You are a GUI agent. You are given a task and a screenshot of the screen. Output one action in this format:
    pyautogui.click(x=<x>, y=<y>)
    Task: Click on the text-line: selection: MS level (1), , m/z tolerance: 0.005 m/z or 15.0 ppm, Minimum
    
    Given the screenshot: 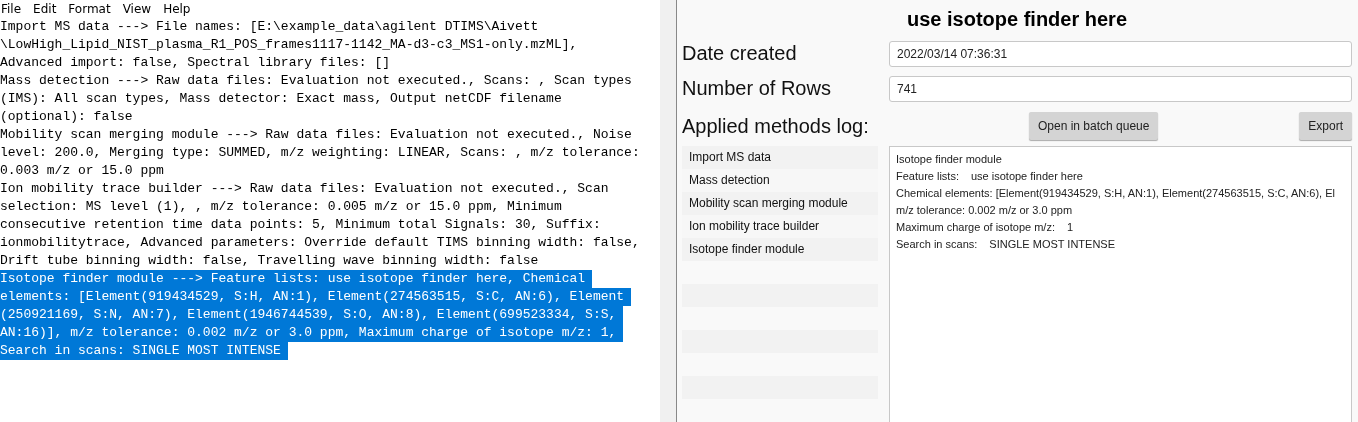 What is the action you would take?
    pyautogui.click(x=281, y=207)
    